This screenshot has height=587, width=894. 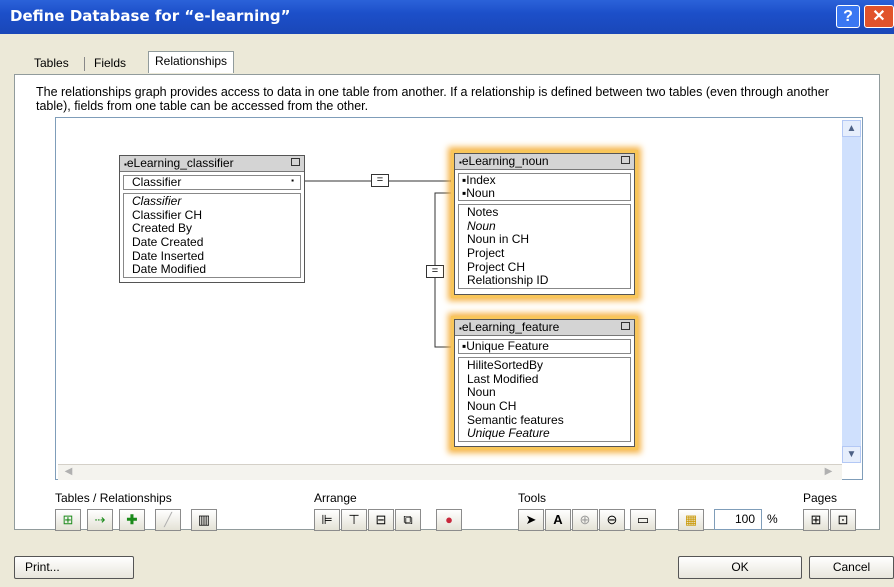 I want to click on relationship-classifier-noun: =, so click(x=380, y=180).